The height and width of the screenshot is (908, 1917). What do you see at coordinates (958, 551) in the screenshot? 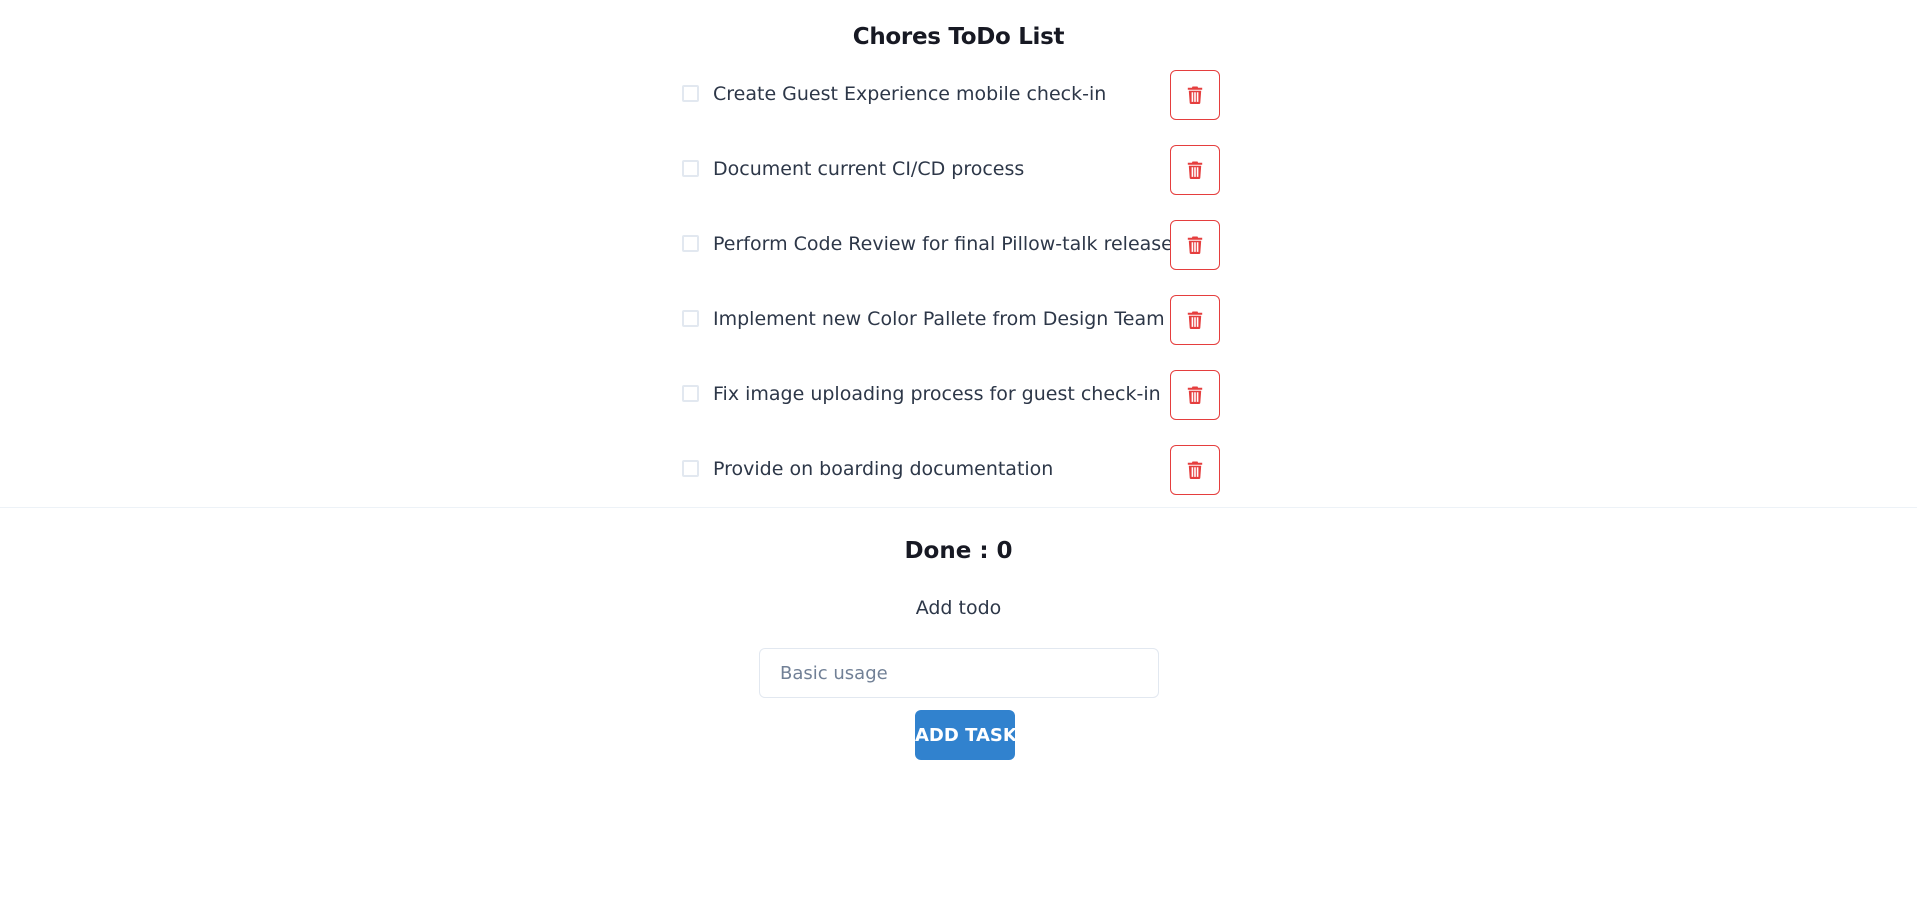
I see `done-counter: Done : 0` at bounding box center [958, 551].